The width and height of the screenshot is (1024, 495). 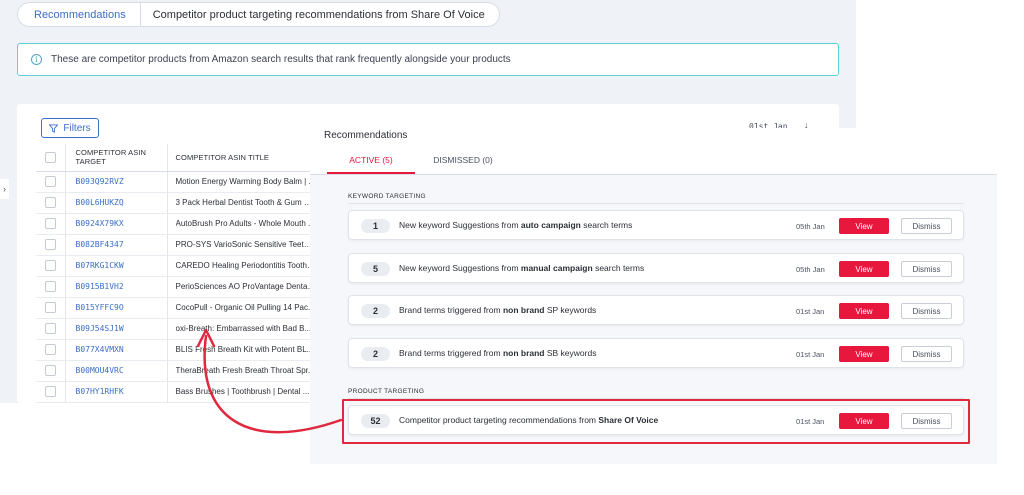 I want to click on asin-link: B00MOU4VRC, so click(x=116, y=371).